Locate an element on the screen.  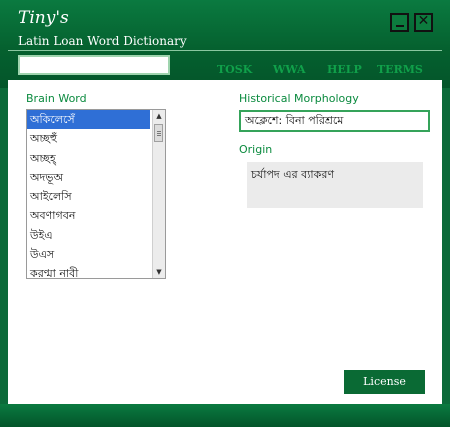
close-icon: ✕ is located at coordinates (423, 21).